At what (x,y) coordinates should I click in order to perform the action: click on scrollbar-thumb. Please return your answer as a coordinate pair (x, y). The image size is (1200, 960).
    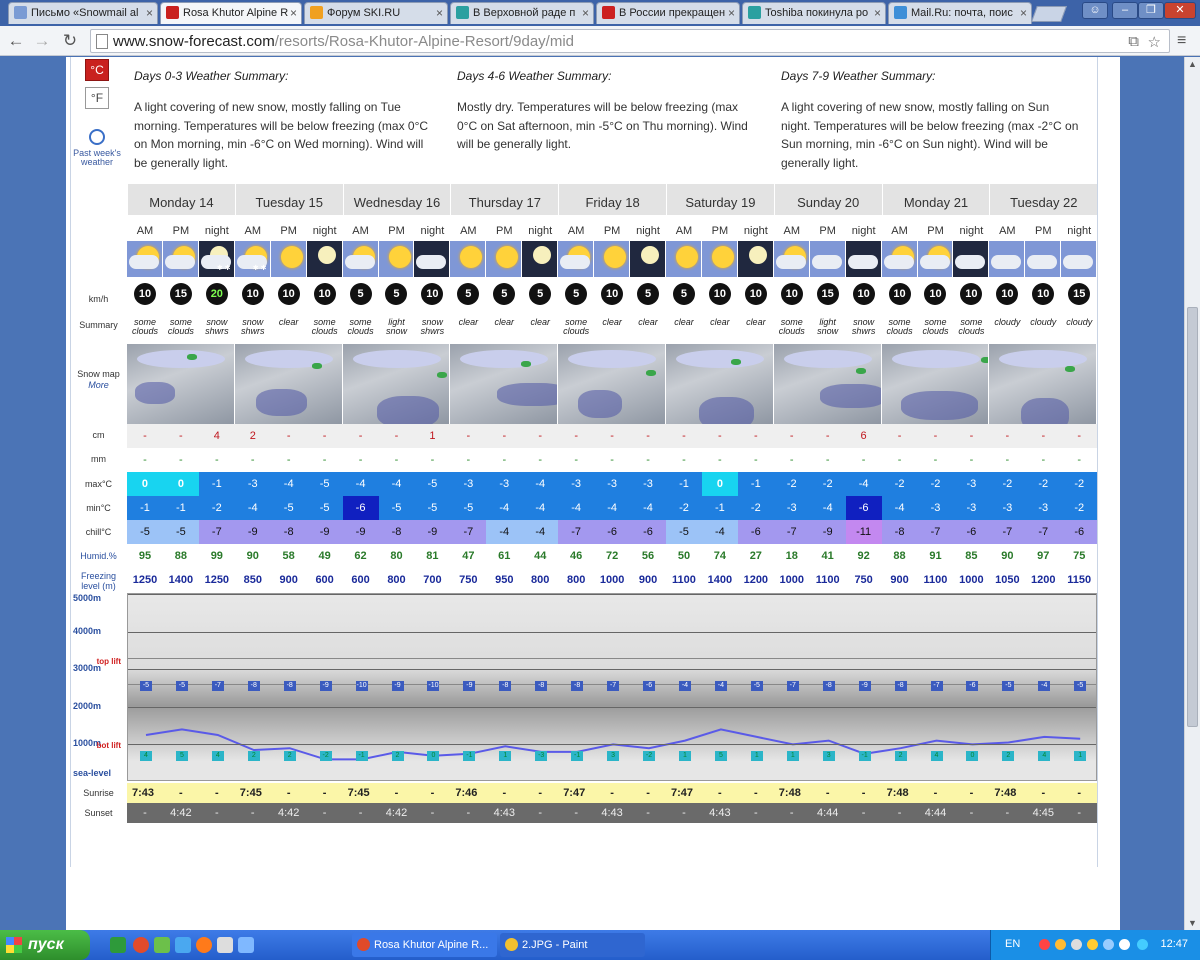
    Looking at the image, I should click on (1192, 517).